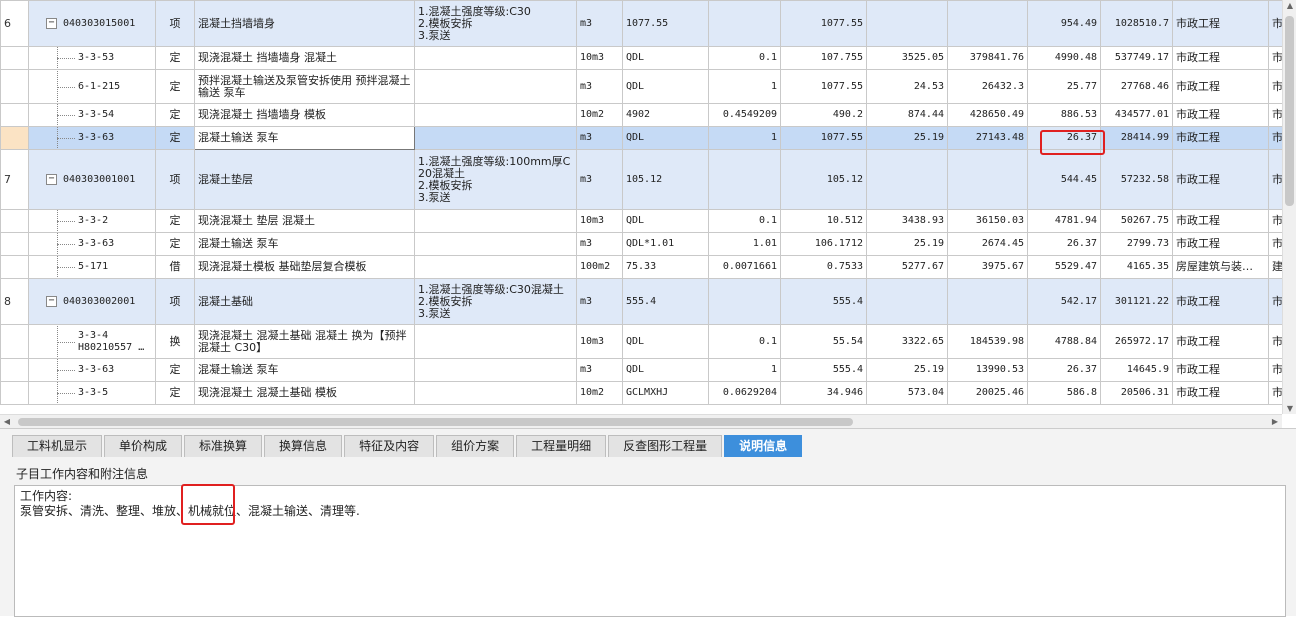 Image resolution: width=1296 pixels, height=617 pixels. I want to click on coeff-cell: 0.1, so click(745, 342).